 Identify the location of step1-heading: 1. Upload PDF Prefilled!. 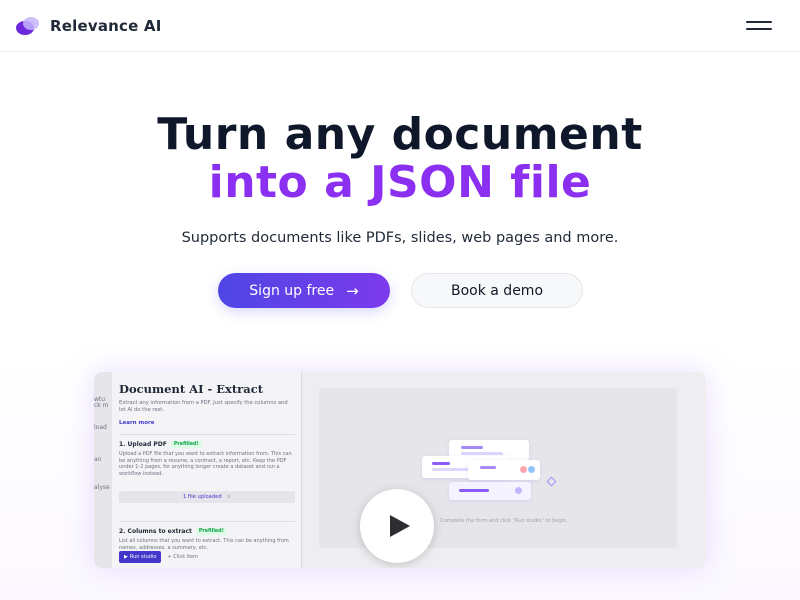
(207, 444).